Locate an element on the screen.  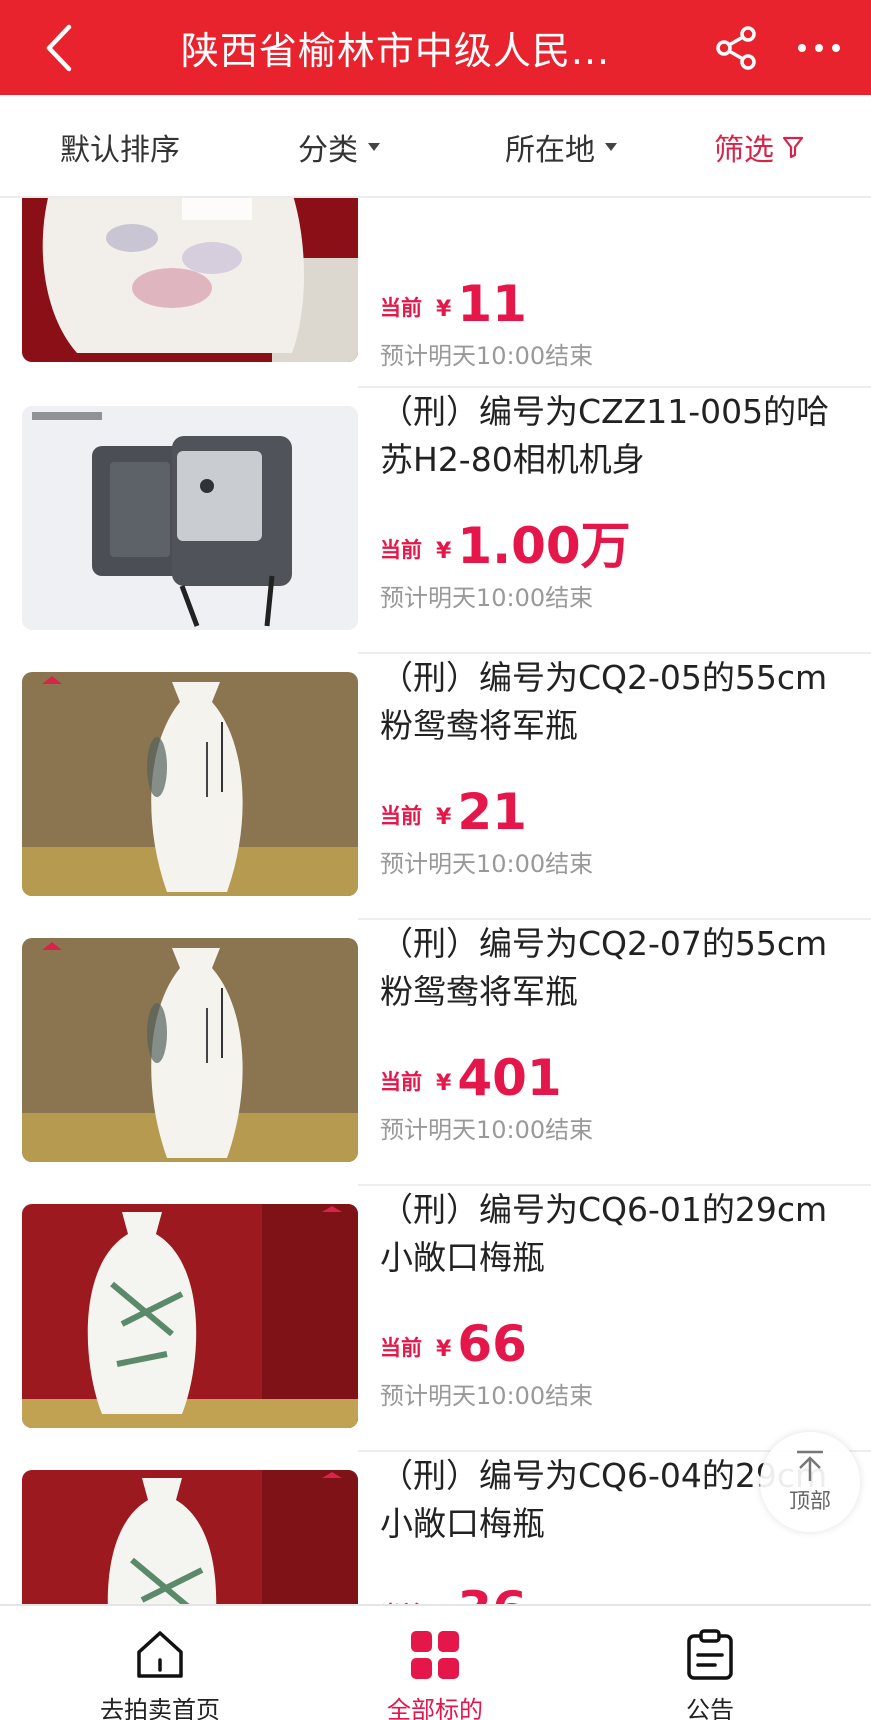
home-icon is located at coordinates (160, 1655).